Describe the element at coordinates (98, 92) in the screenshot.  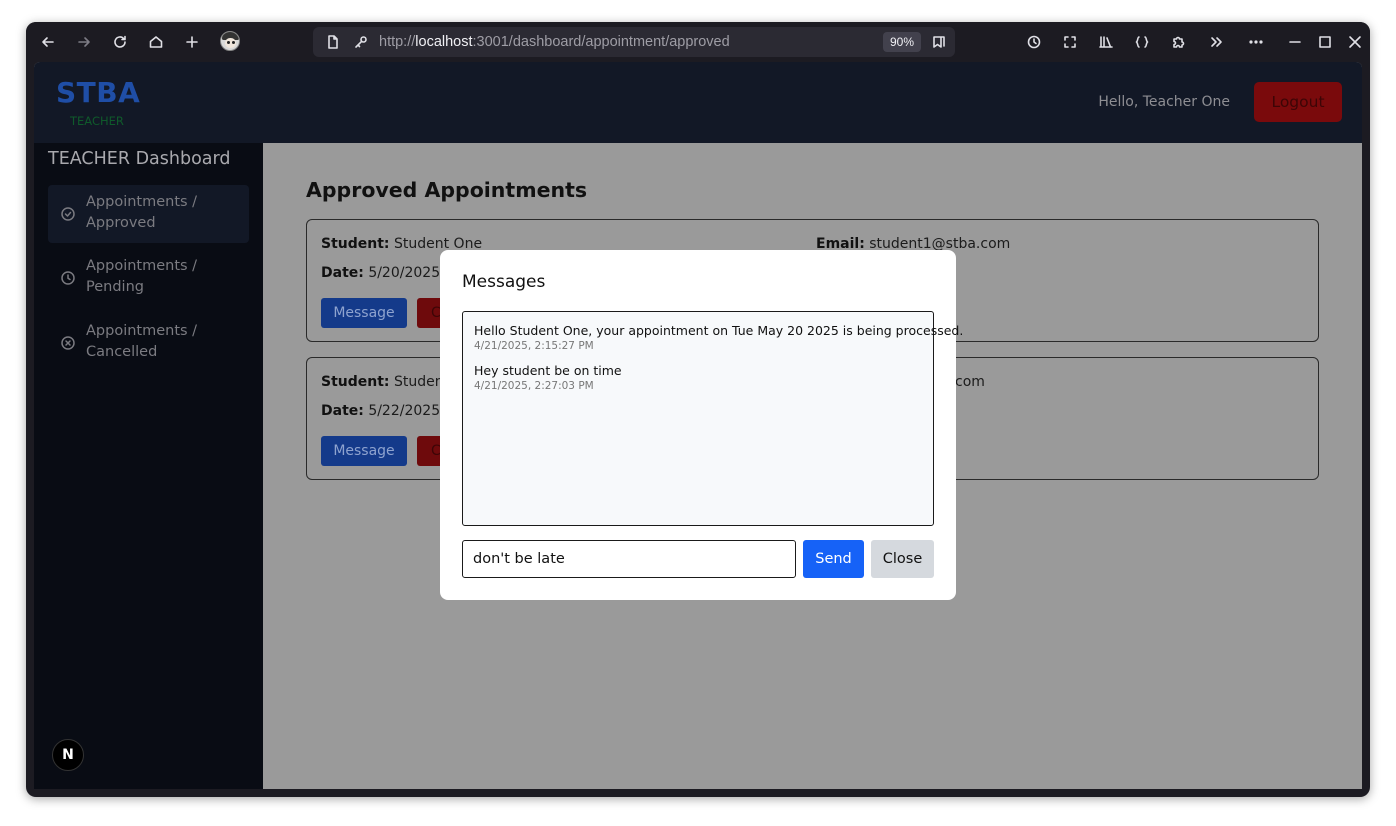
I see `brand-logo: STBA` at that location.